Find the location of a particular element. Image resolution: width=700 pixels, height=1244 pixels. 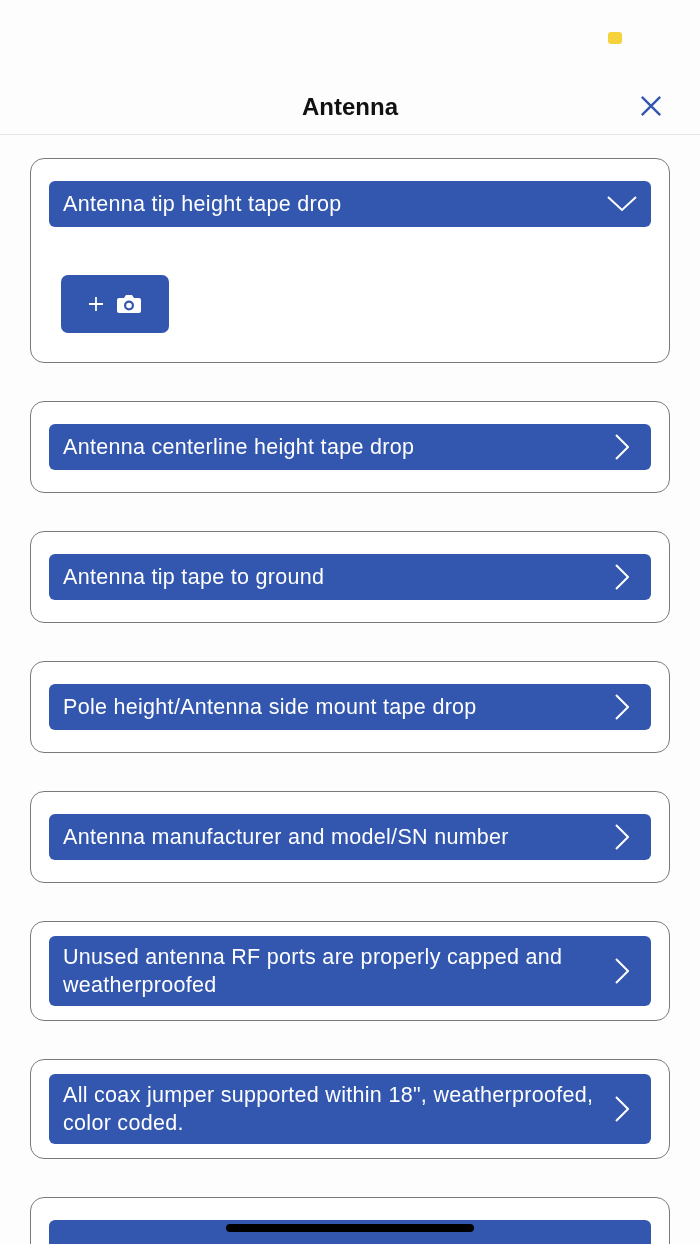

screen-title: Antenna is located at coordinates (350, 107).